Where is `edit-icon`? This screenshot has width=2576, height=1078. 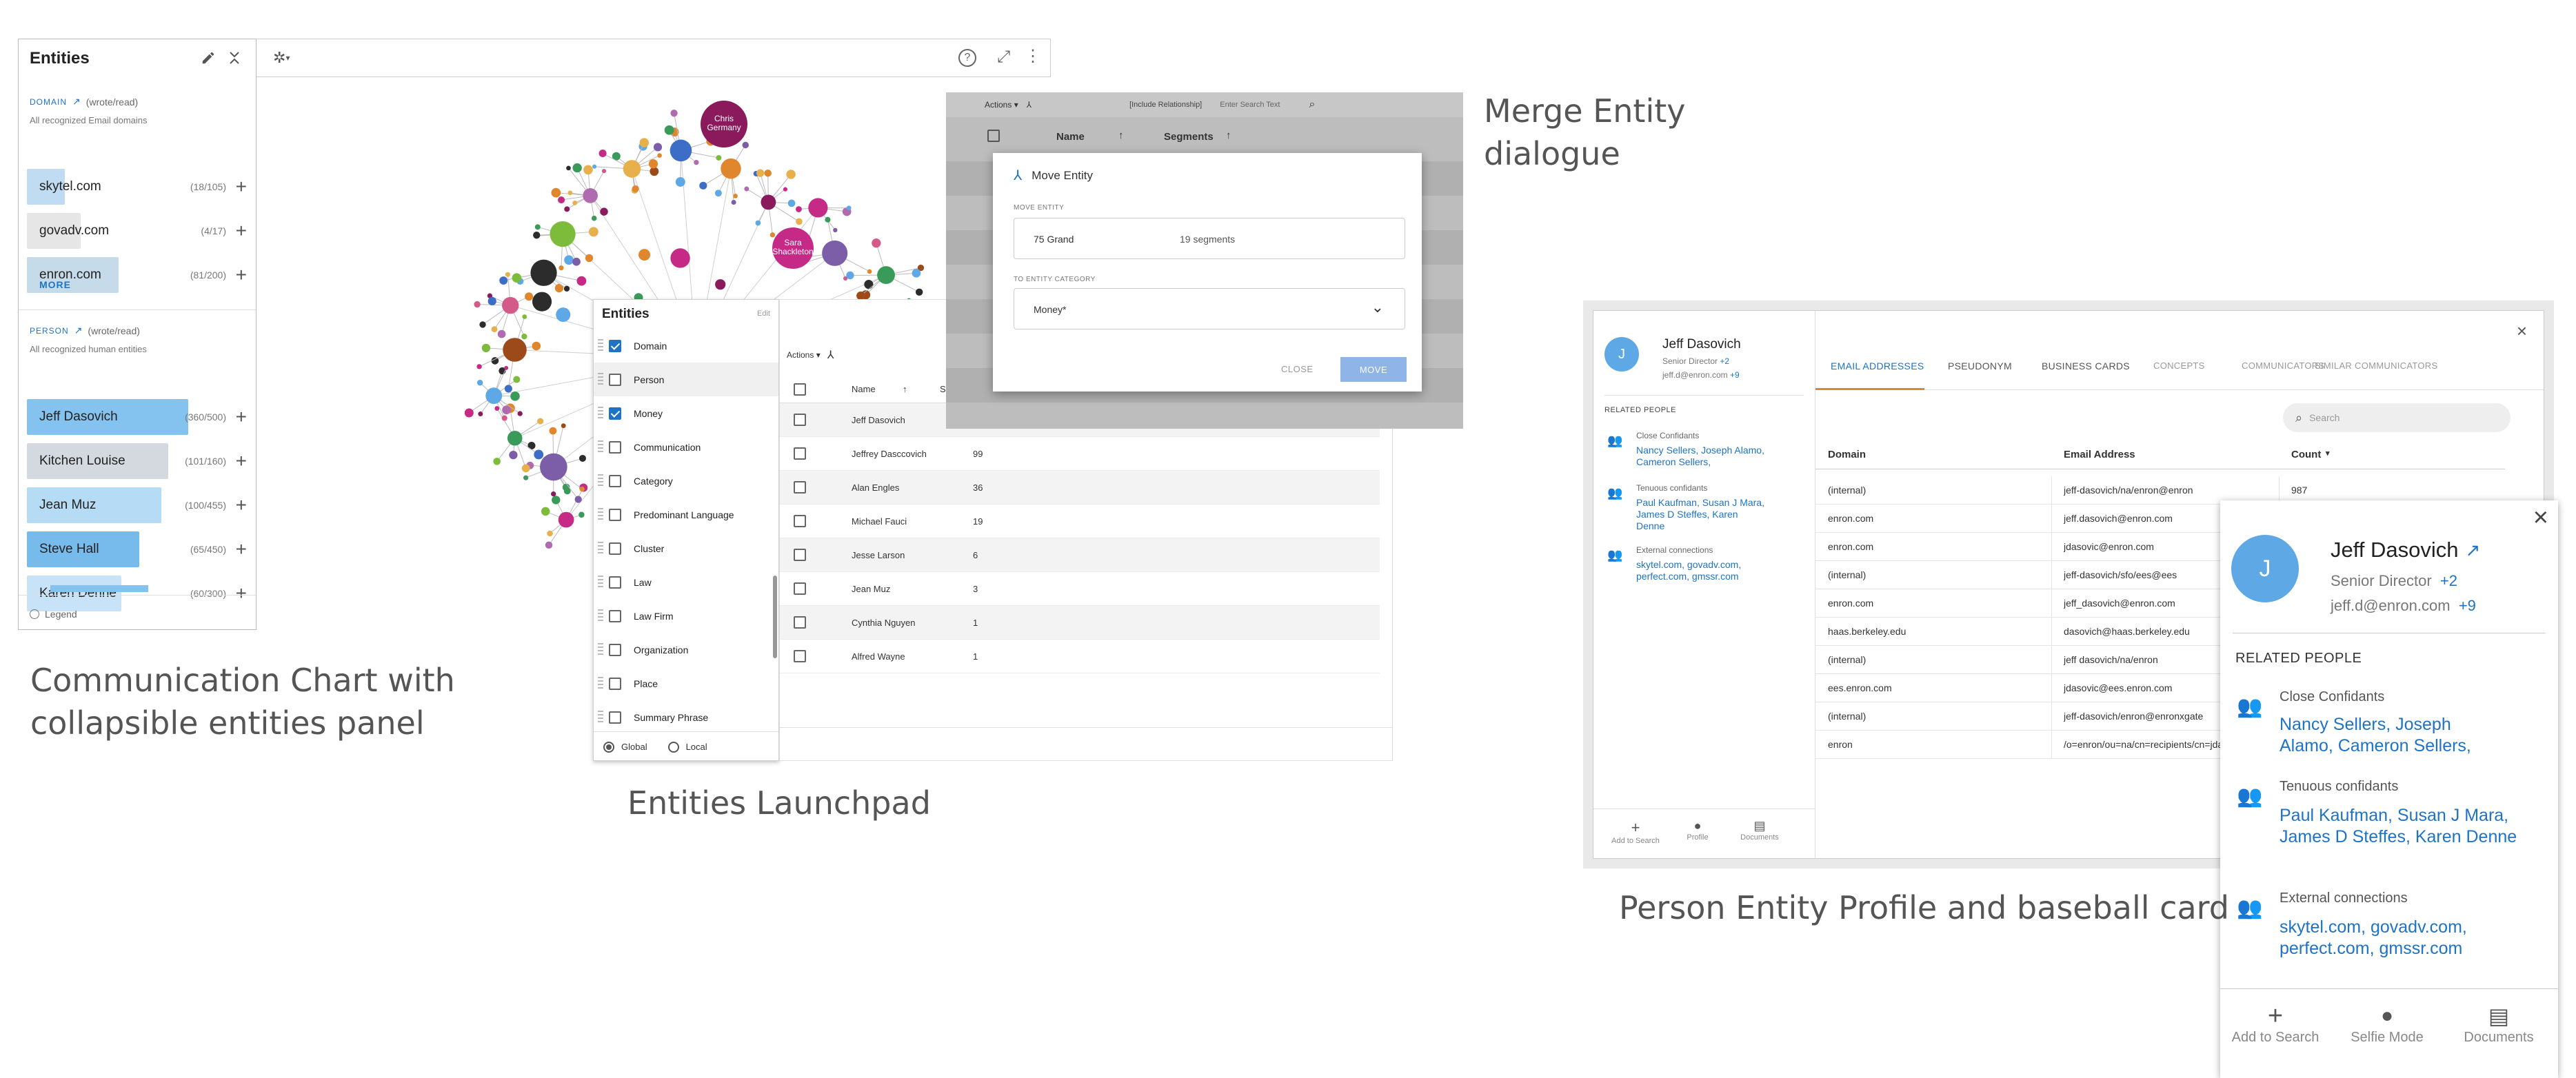 edit-icon is located at coordinates (208, 58).